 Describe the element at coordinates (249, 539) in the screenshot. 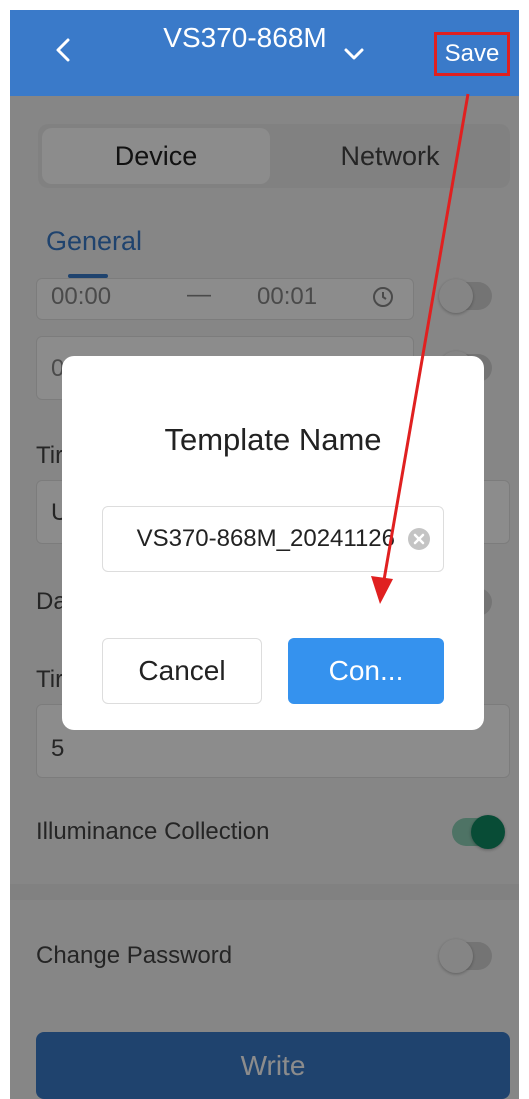

I see `template-name-input` at that location.